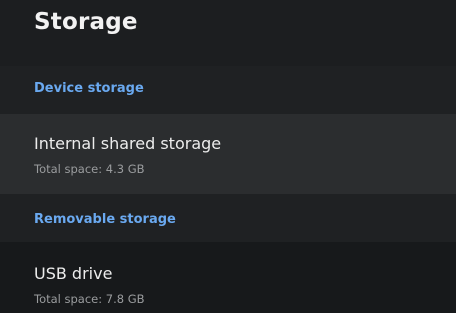 This screenshot has height=313, width=456. Describe the element at coordinates (105, 219) in the screenshot. I see `section-header-removable-storage: Removable storage` at that location.